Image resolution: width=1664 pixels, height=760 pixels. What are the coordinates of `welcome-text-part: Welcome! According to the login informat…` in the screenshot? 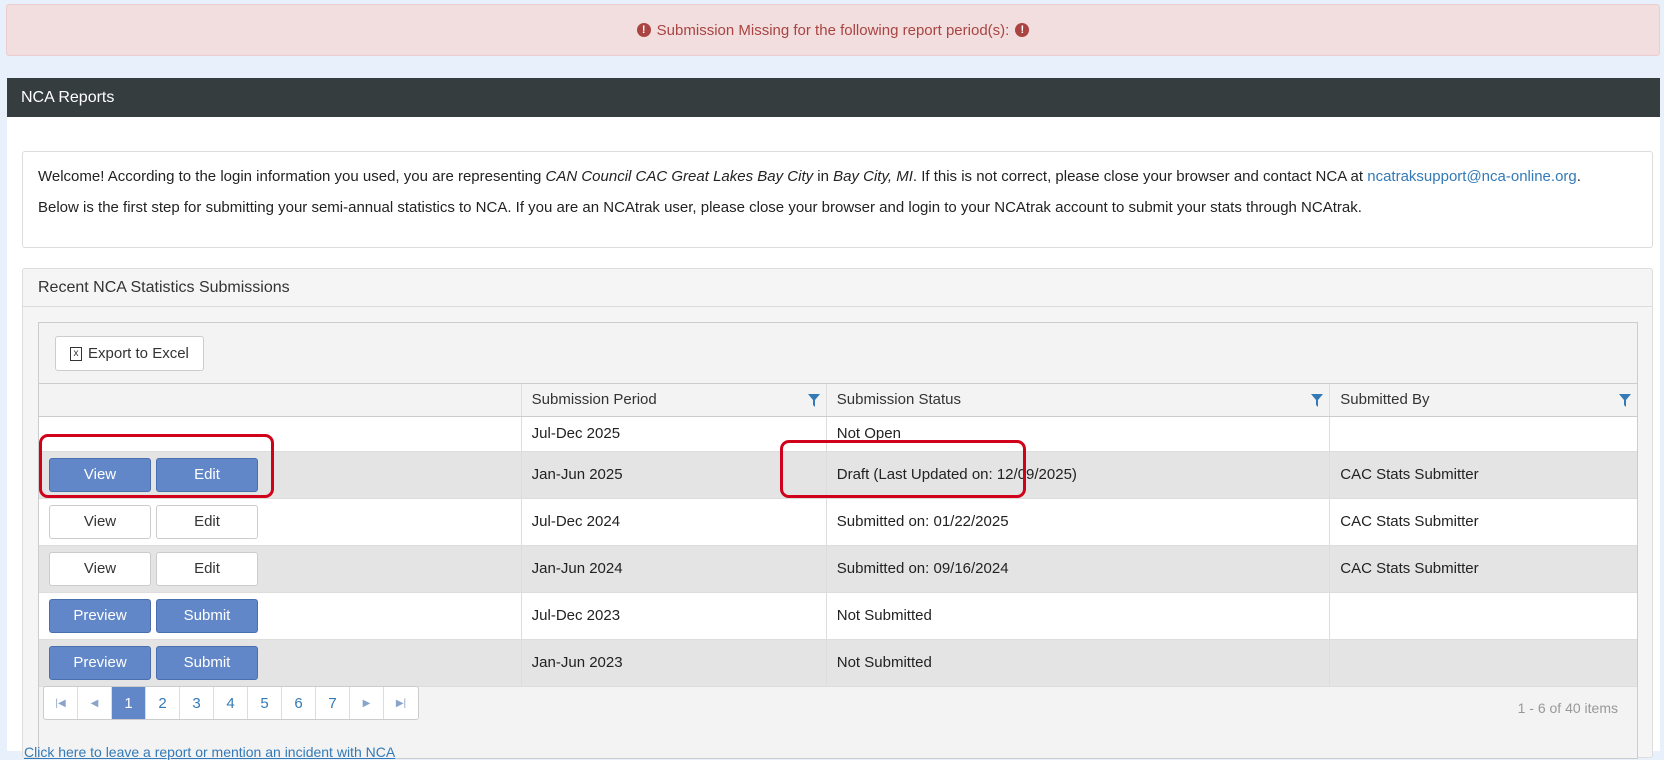 It's located at (292, 176).